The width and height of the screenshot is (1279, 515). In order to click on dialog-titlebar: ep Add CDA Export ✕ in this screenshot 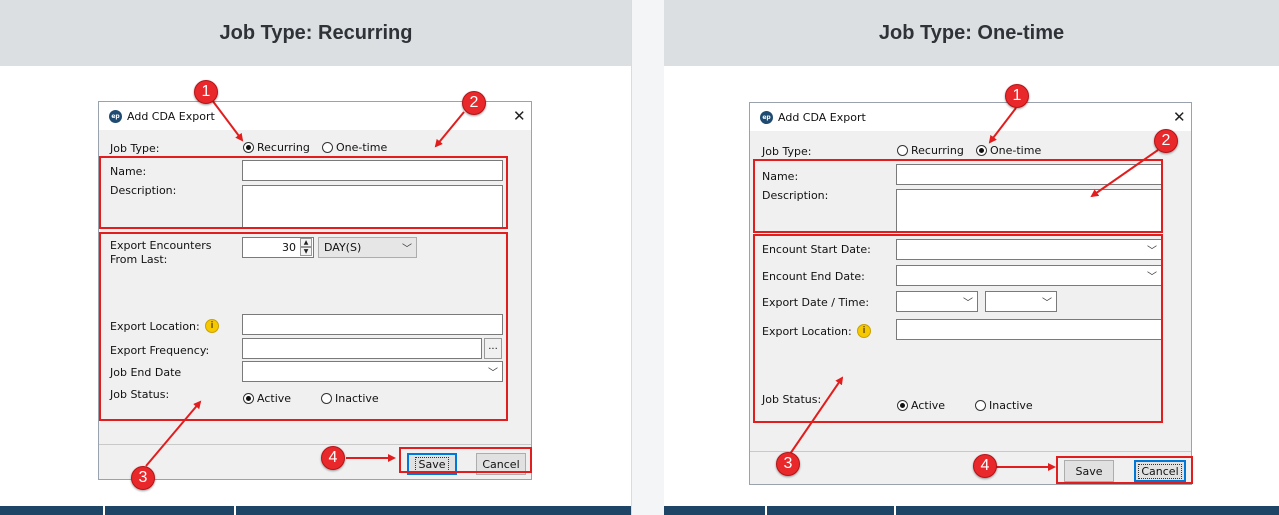, I will do `click(970, 117)`.